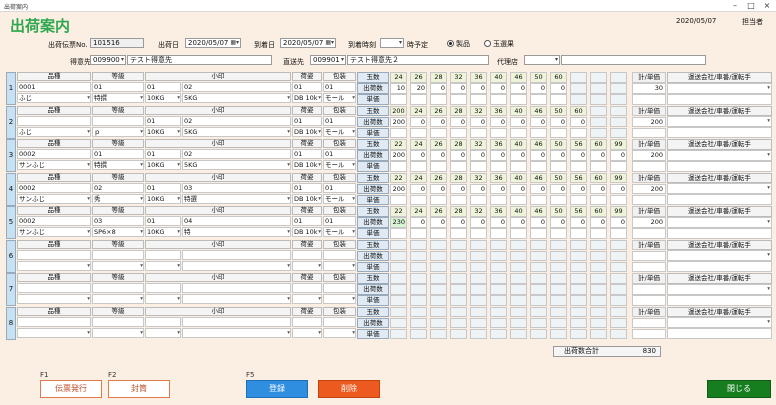 The image size is (776, 405). I want to click on cell-koin-code, so click(163, 254).